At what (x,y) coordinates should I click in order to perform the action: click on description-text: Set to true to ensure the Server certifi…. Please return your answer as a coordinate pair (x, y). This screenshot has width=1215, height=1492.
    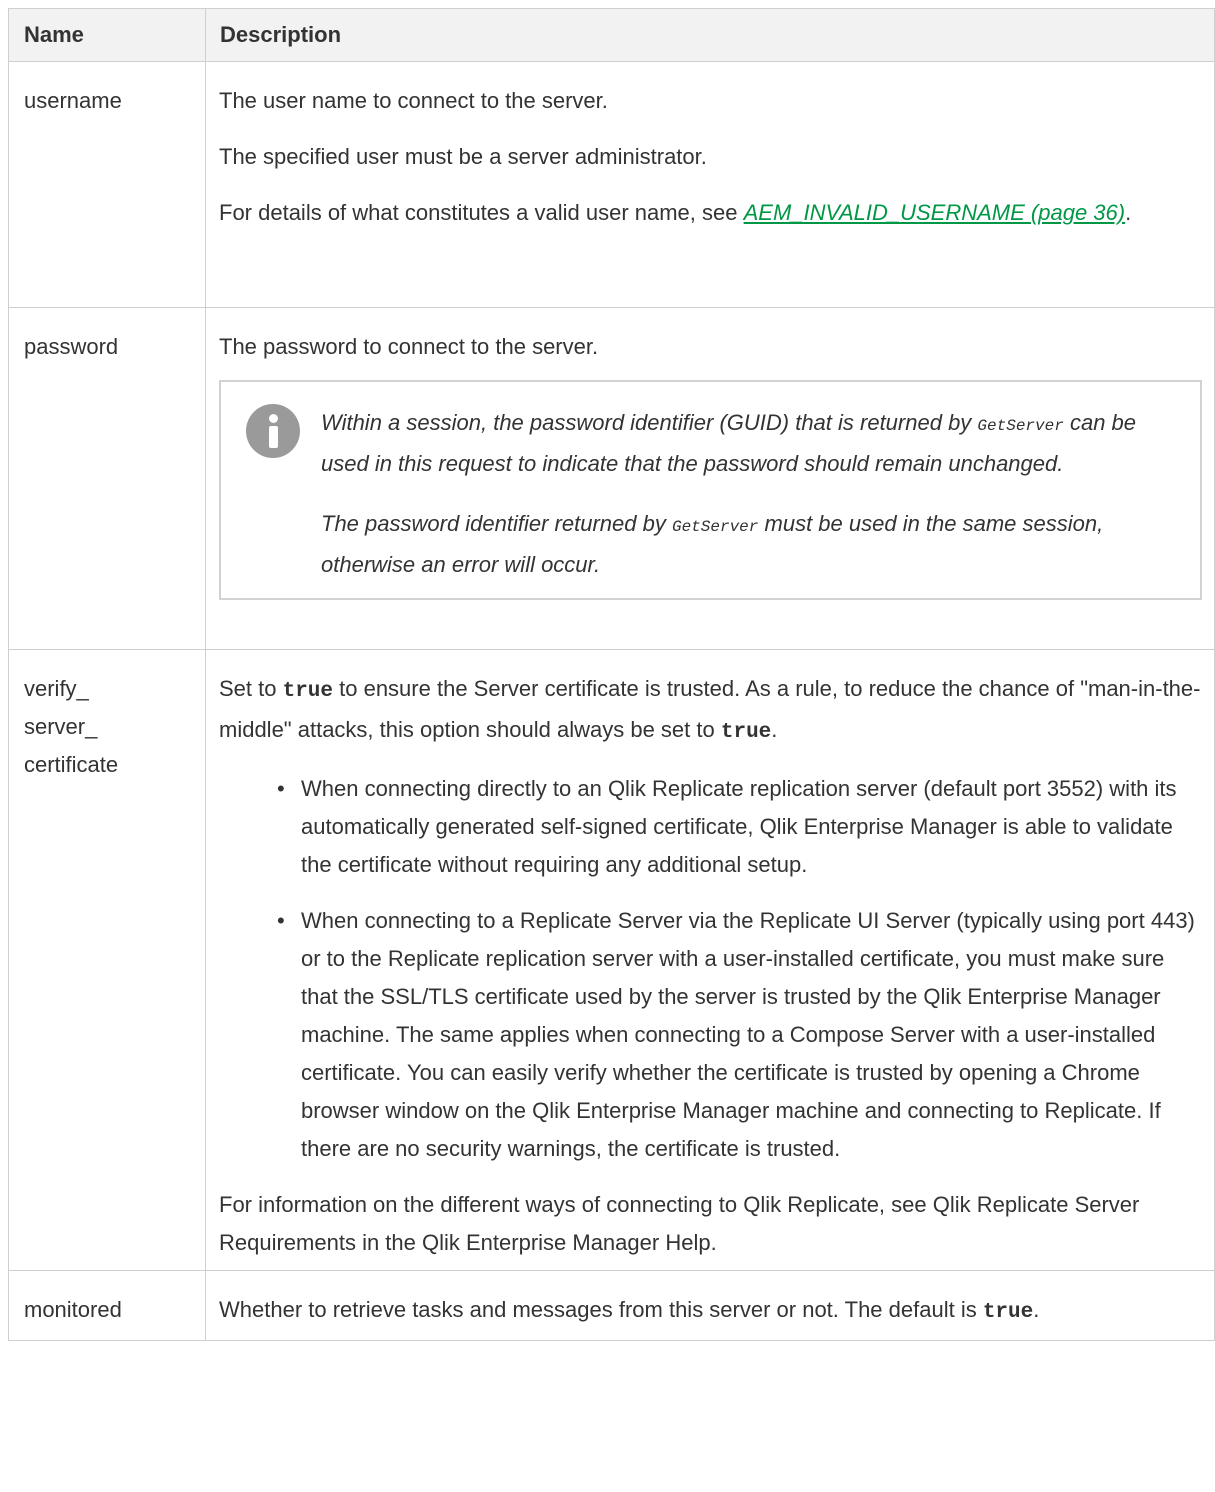
    Looking at the image, I should click on (710, 710).